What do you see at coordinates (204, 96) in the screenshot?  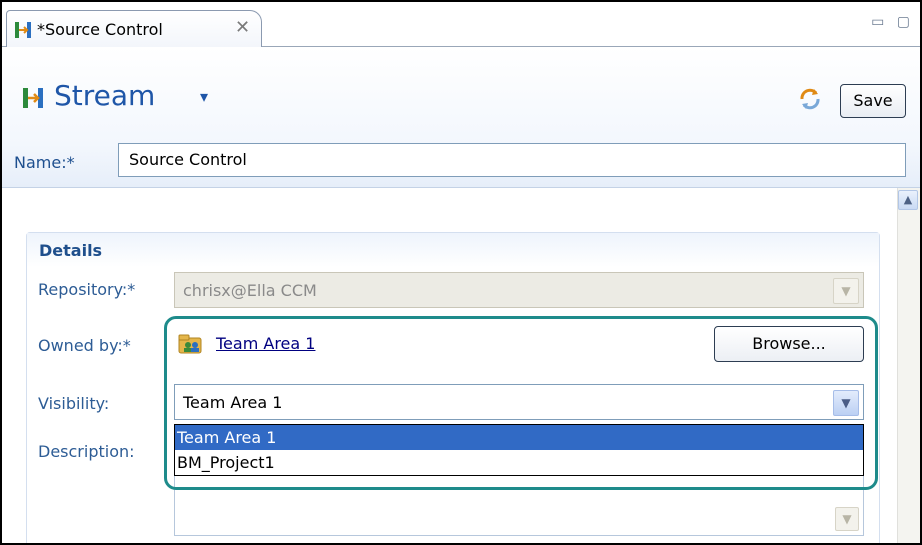 I see `chevron-down-icon: ▾` at bounding box center [204, 96].